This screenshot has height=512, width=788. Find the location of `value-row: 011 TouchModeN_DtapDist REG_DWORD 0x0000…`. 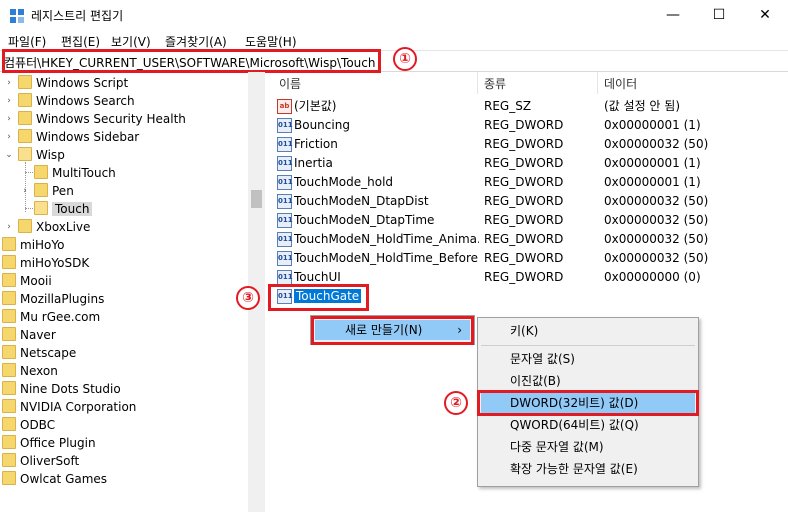

value-row: 011 TouchModeN_DtapDist REG_DWORD 0x0000… is located at coordinates (529, 201).